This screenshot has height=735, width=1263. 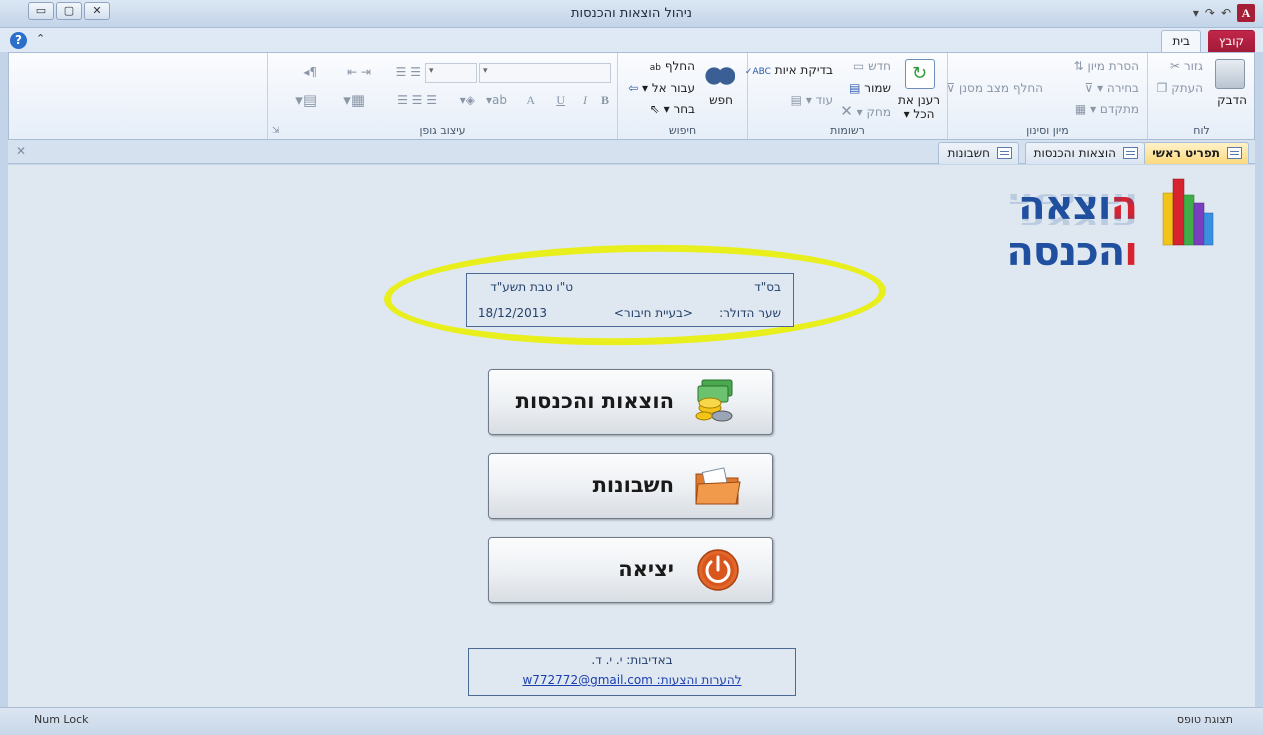 What do you see at coordinates (720, 73) in the screenshot?
I see `binoculars-icon` at bounding box center [720, 73].